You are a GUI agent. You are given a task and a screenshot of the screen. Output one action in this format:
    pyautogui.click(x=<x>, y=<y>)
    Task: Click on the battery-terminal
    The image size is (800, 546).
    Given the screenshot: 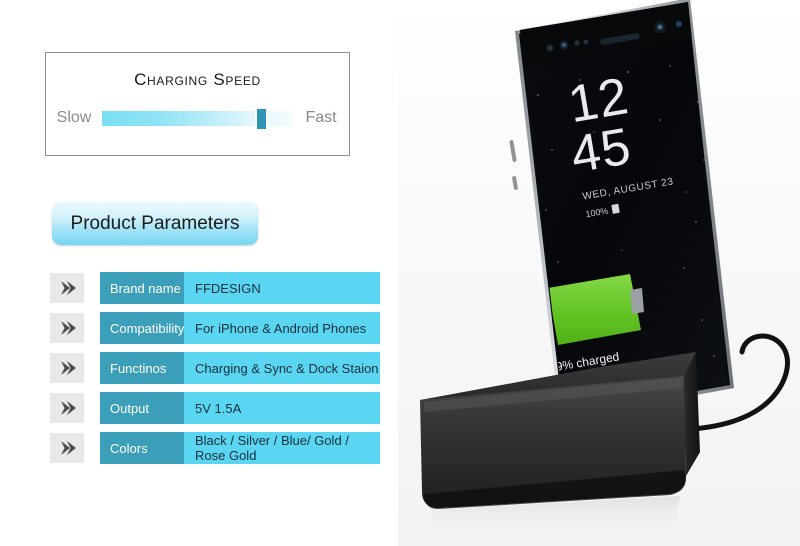 What is the action you would take?
    pyautogui.click(x=637, y=301)
    